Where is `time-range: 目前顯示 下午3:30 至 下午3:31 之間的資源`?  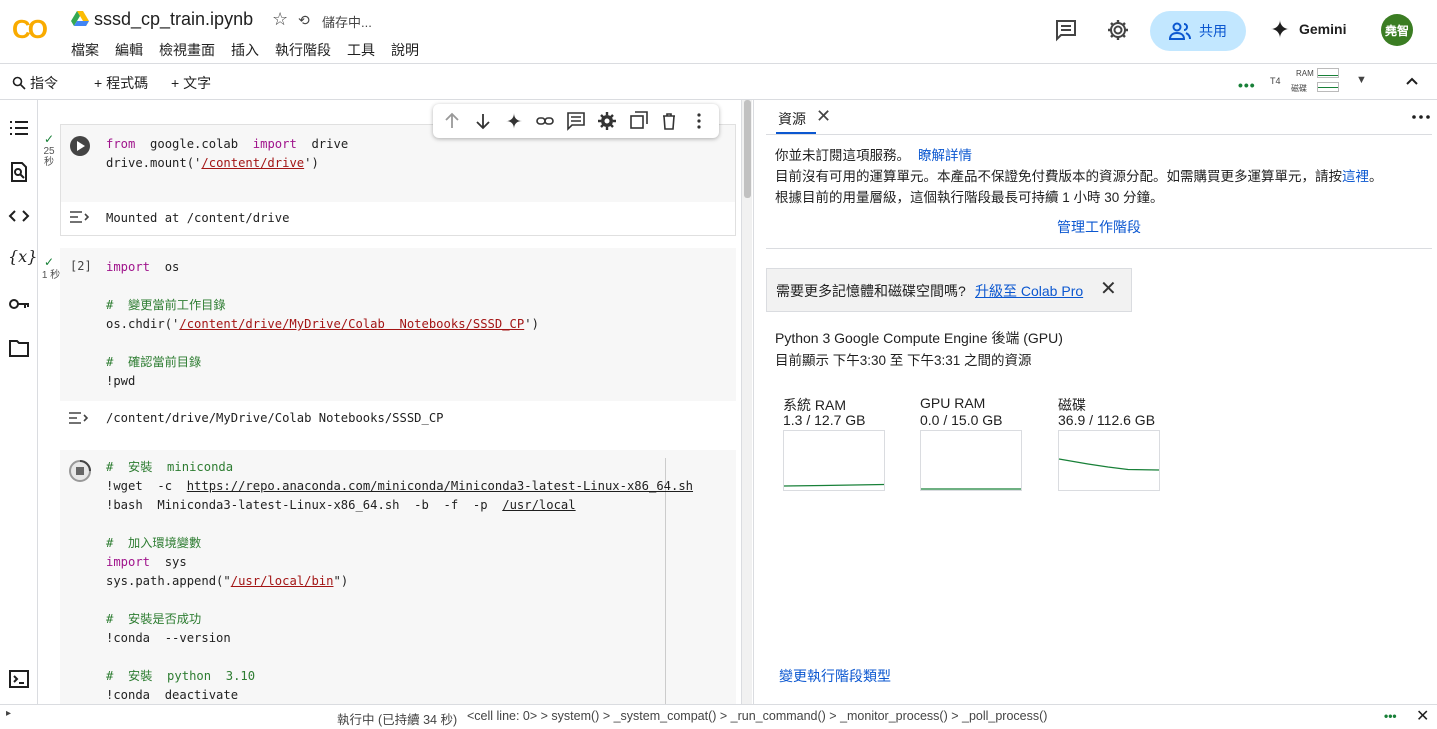 time-range: 目前顯示 下午3:30 至 下午3:31 之間的資源 is located at coordinates (903, 360).